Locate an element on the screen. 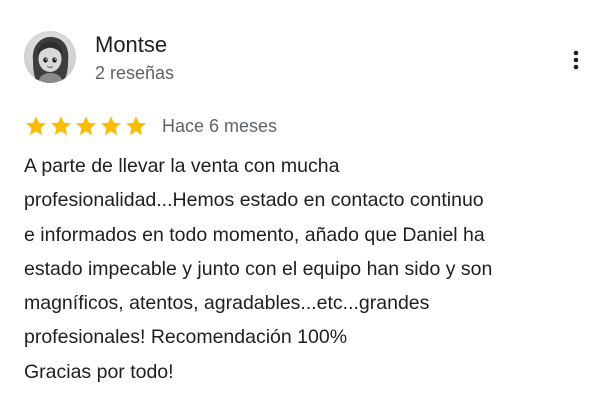 The height and width of the screenshot is (406, 616). more-vert-icon is located at coordinates (576, 60).